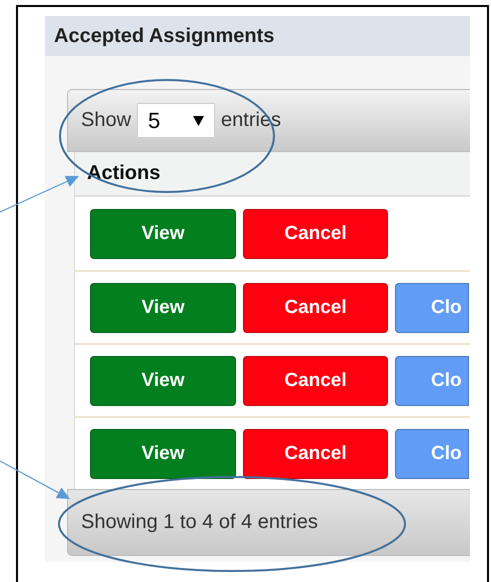 The height and width of the screenshot is (582, 491). Describe the element at coordinates (198, 121) in the screenshot. I see `dropdown-caret-icon` at that location.